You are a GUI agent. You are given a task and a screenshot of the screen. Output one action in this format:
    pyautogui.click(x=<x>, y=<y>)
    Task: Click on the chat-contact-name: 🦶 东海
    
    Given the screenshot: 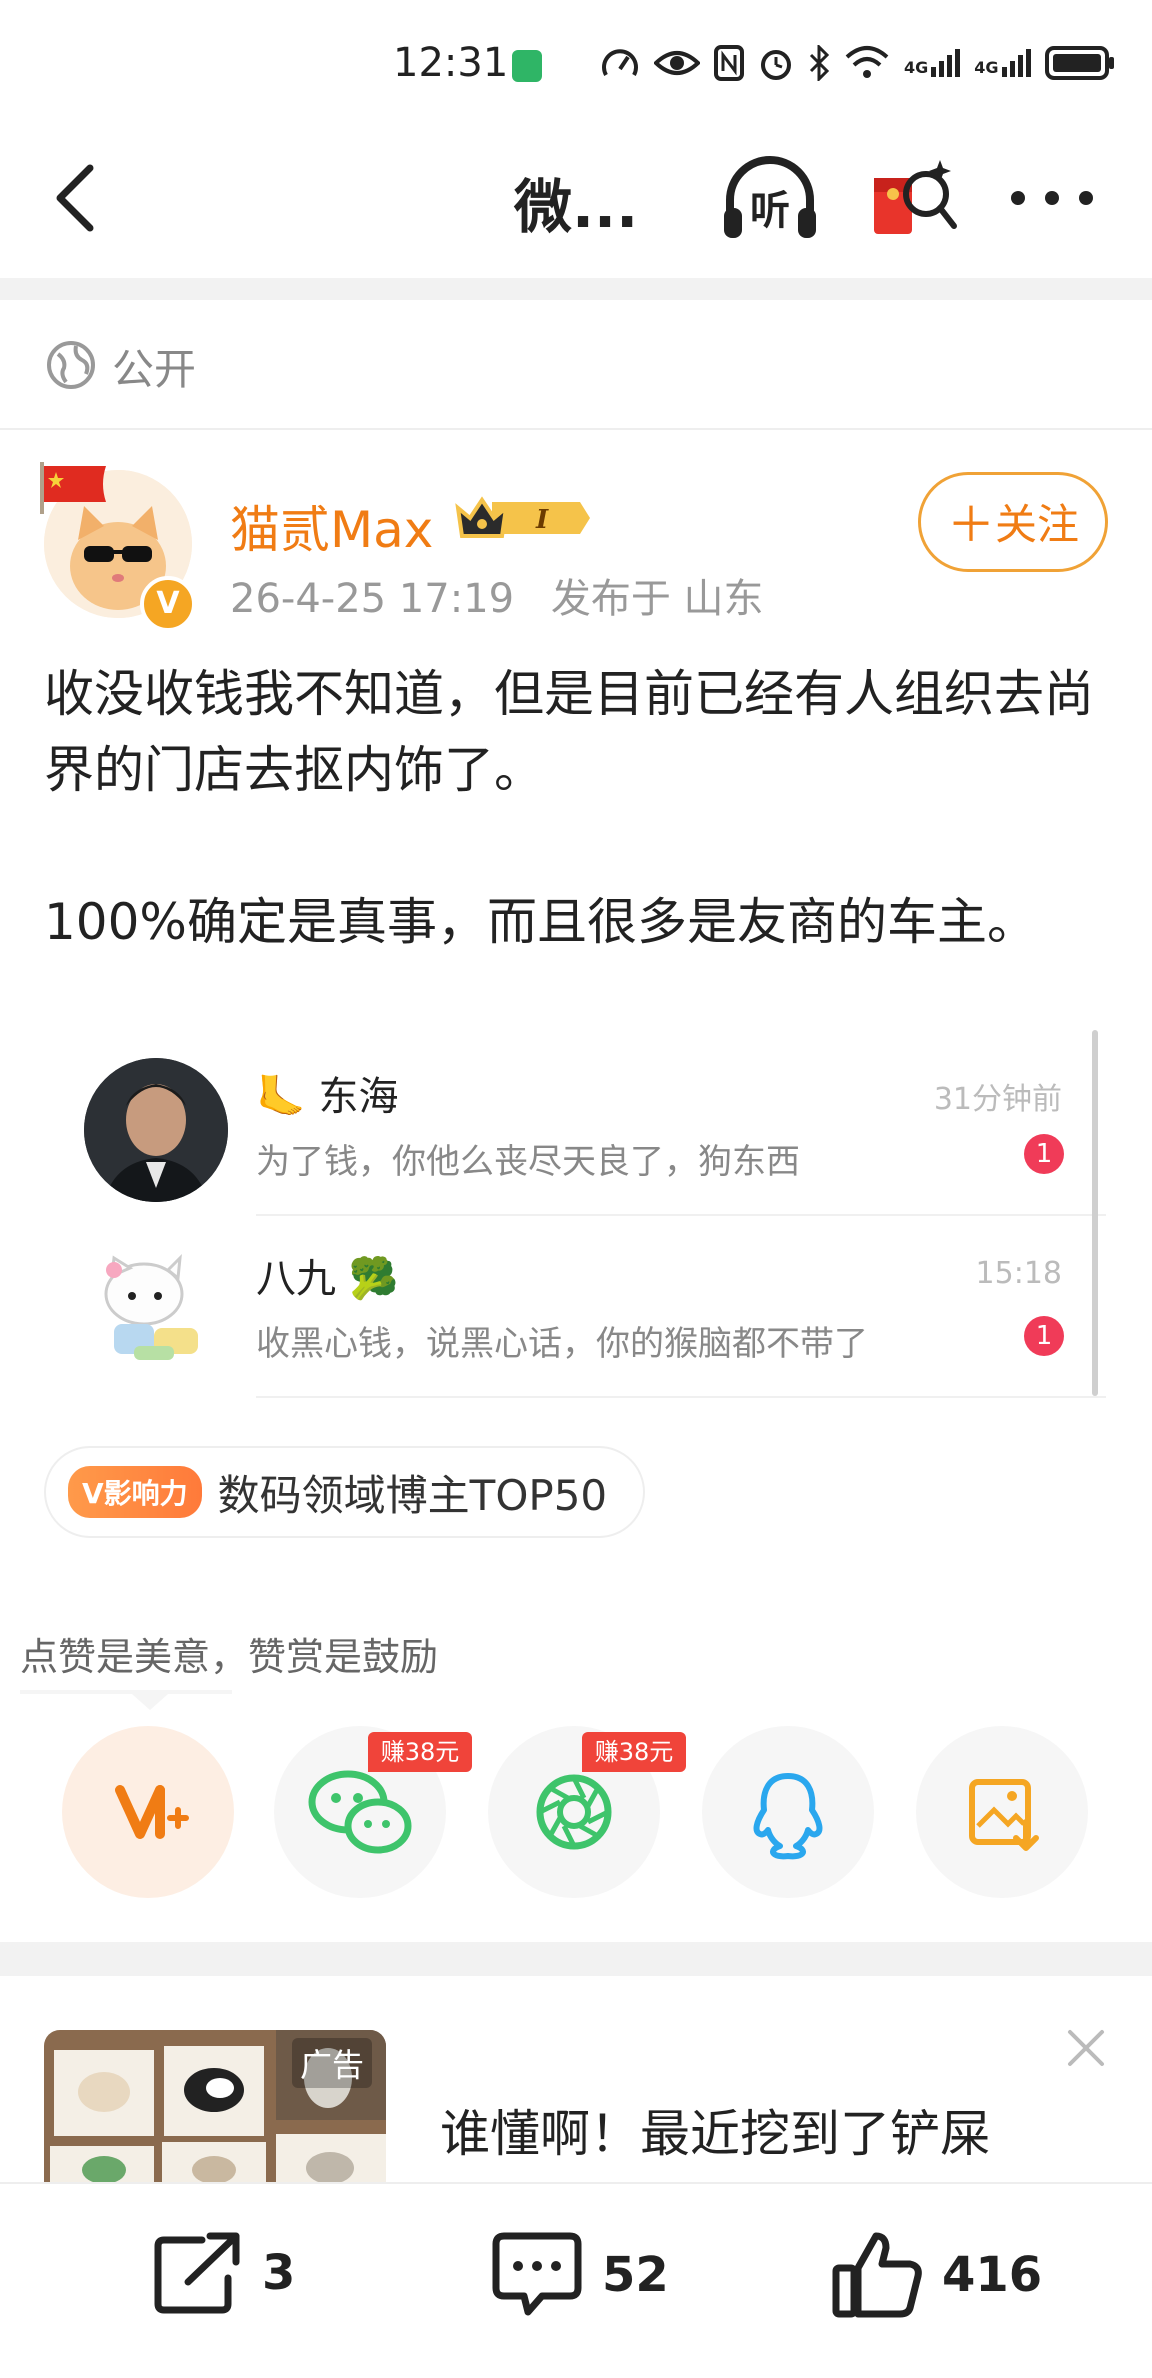 What is the action you would take?
    pyautogui.click(x=327, y=1093)
    